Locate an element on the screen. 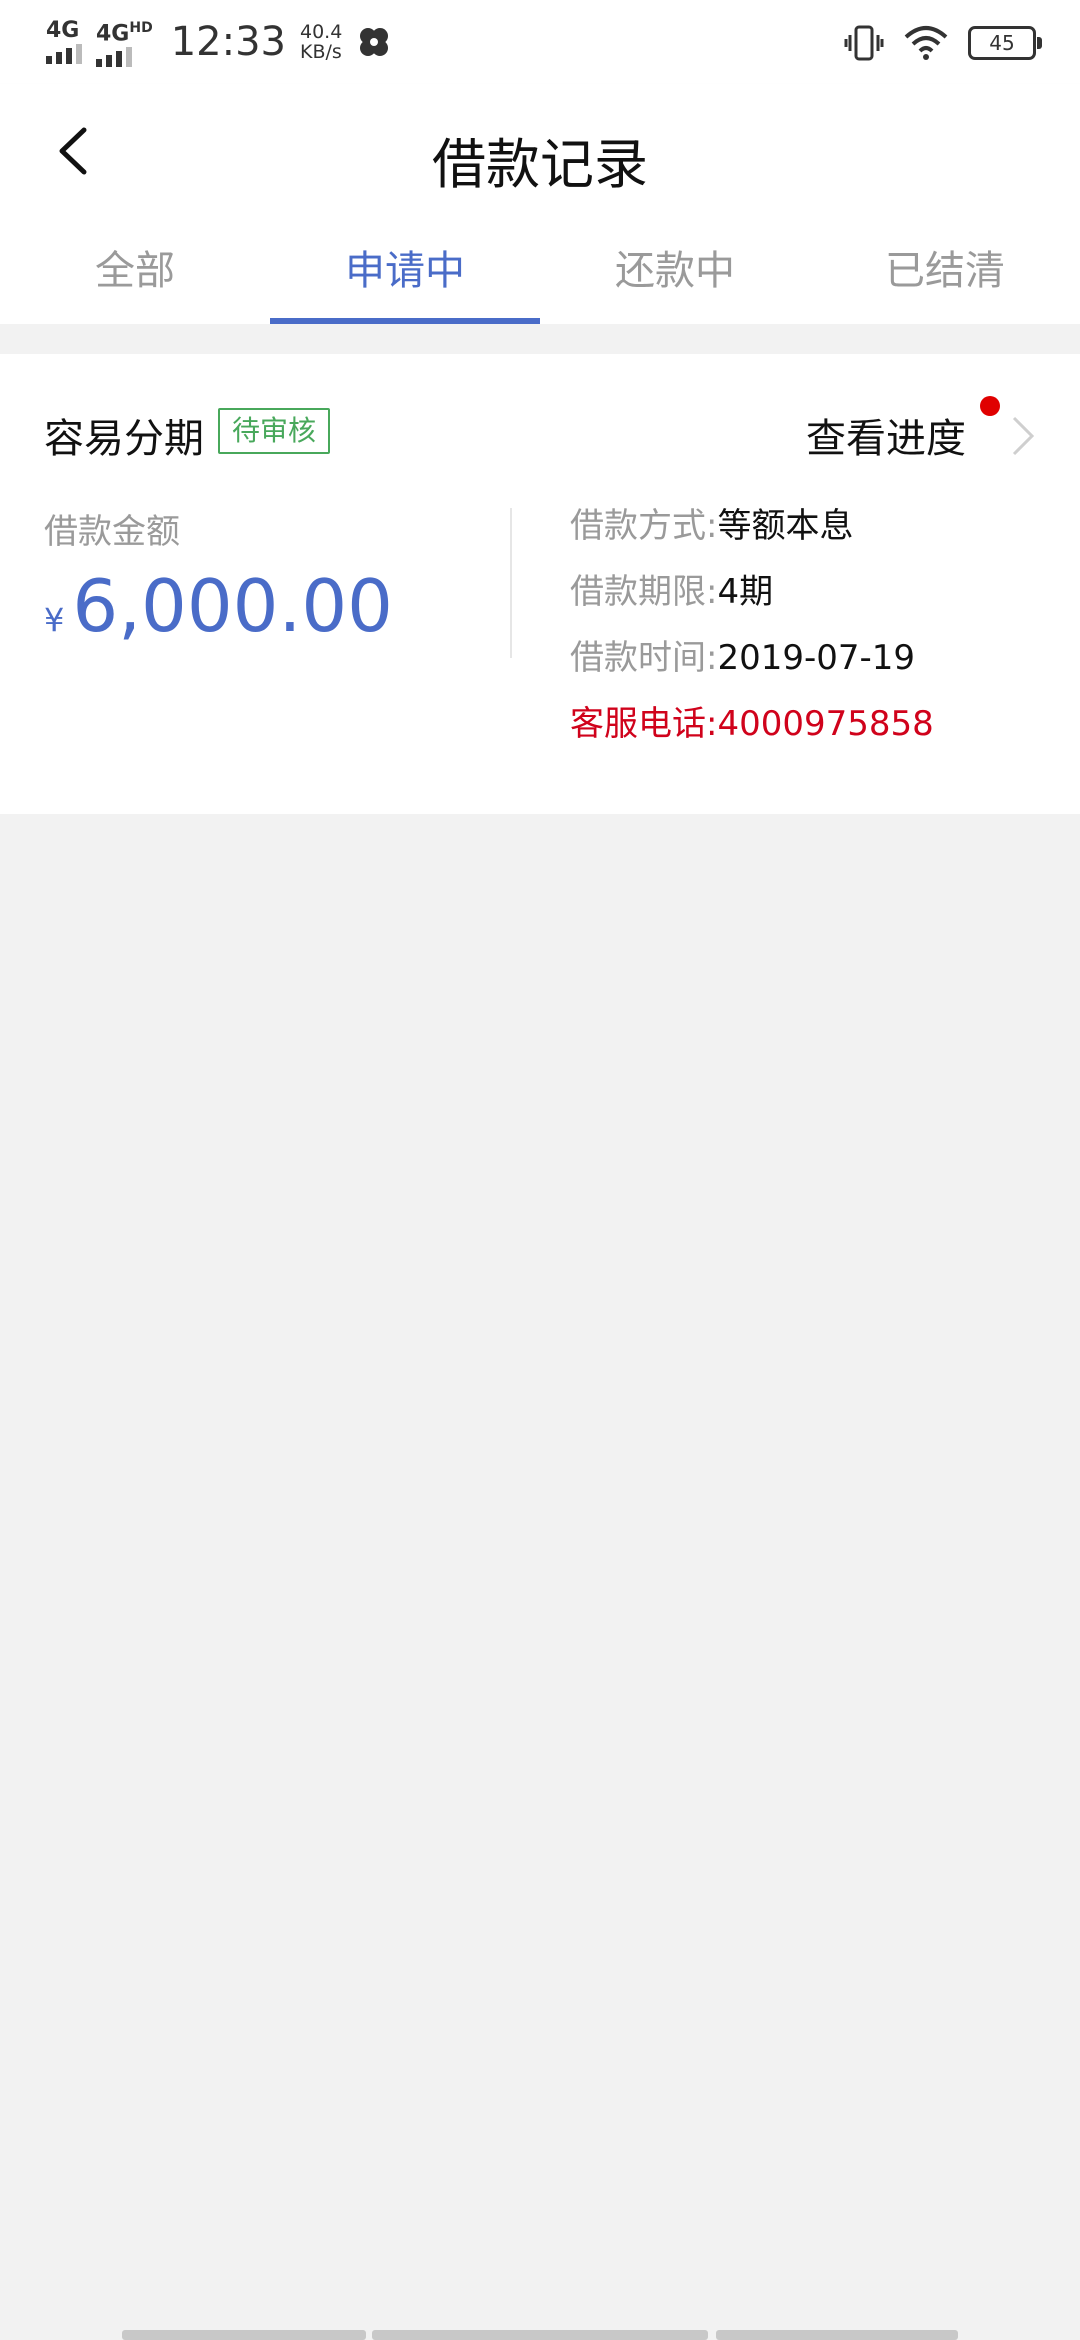 The width and height of the screenshot is (1080, 2340). loan-amount: ¥ 6,000.00 is located at coordinates (218, 606).